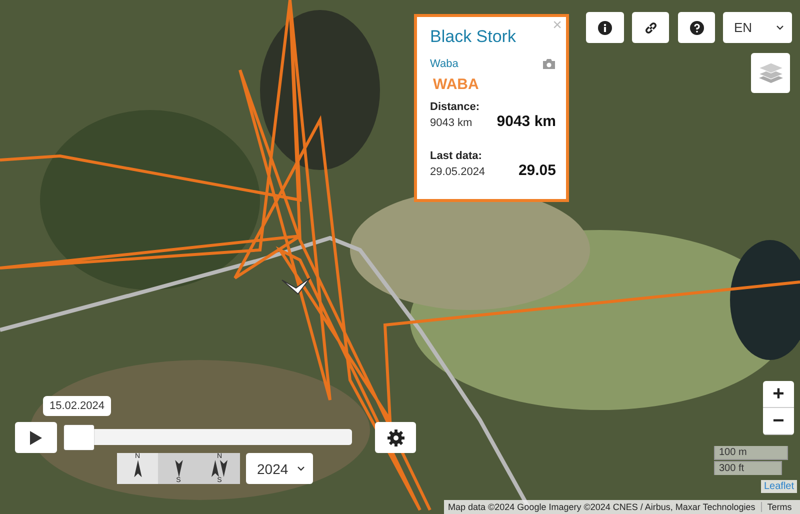  I want to click on info-icon, so click(605, 27).